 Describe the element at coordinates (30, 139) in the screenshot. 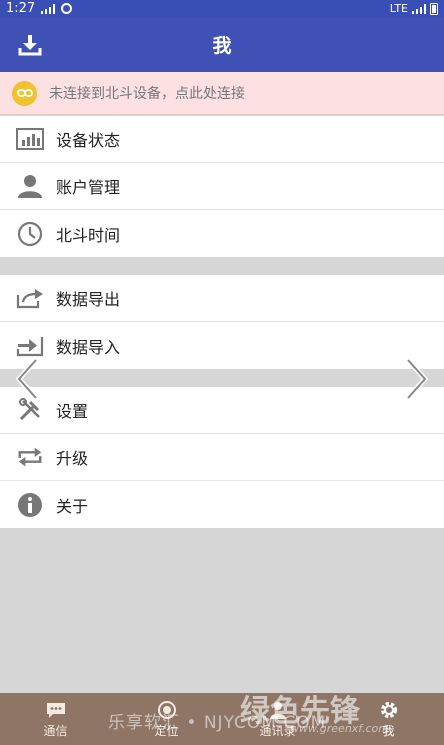

I see `bar-chart-icon` at that location.